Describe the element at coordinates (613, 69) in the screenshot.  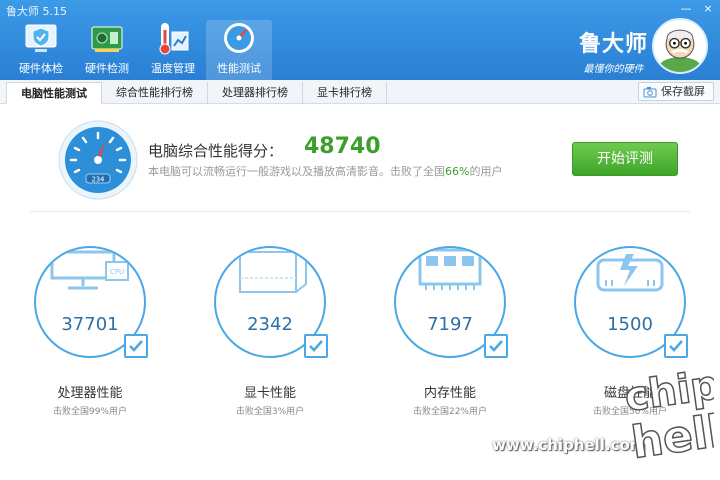
I see `brand-slogan: 最懂你的硬件` at that location.